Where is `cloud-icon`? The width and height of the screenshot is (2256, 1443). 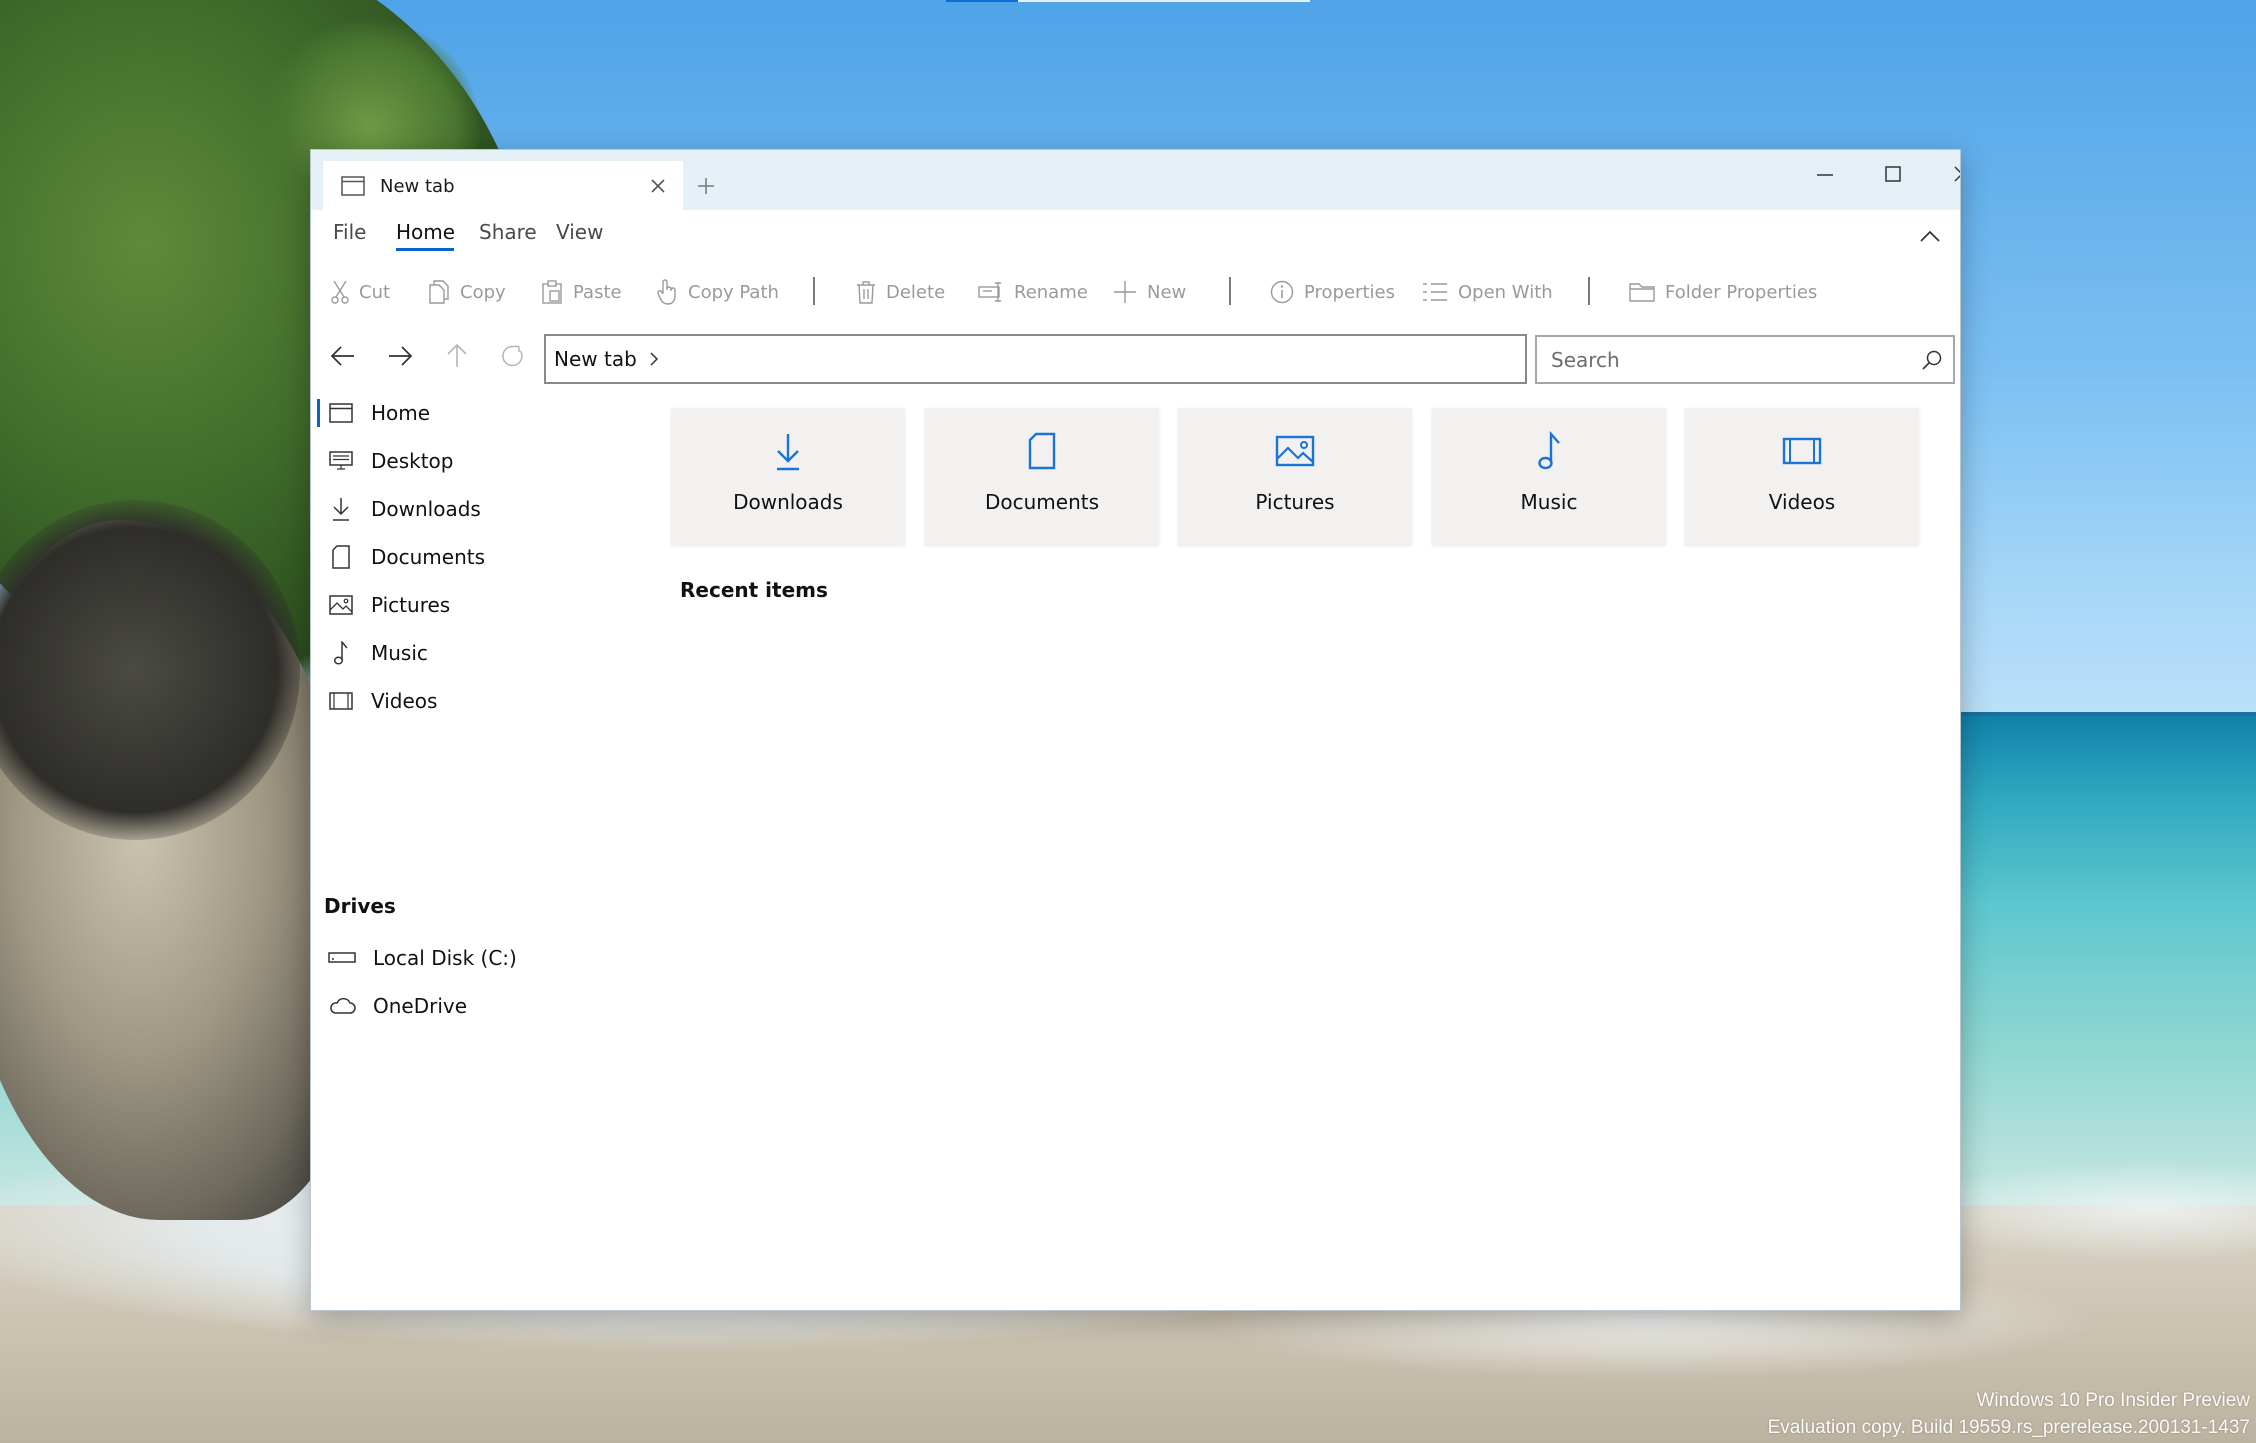
cloud-icon is located at coordinates (342, 1006).